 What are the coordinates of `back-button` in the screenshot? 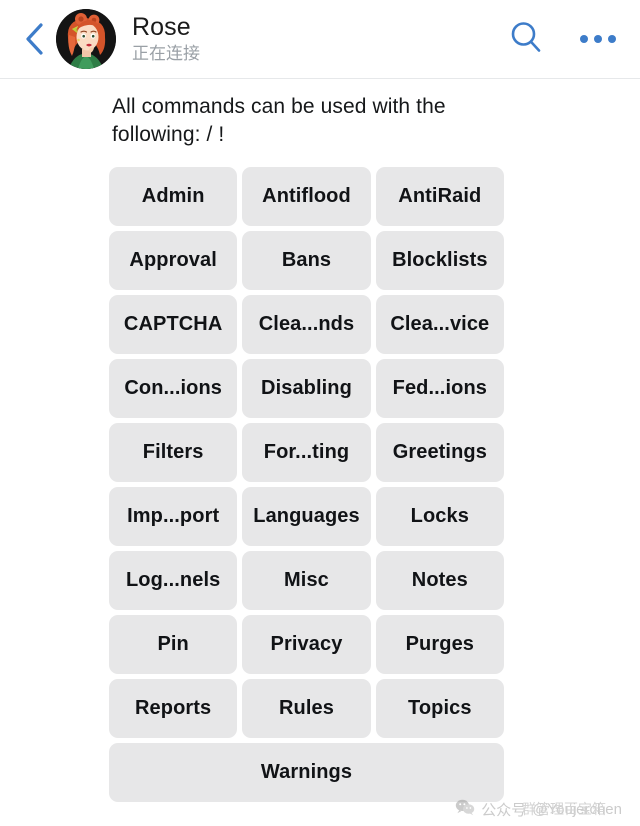 It's located at (34, 39).